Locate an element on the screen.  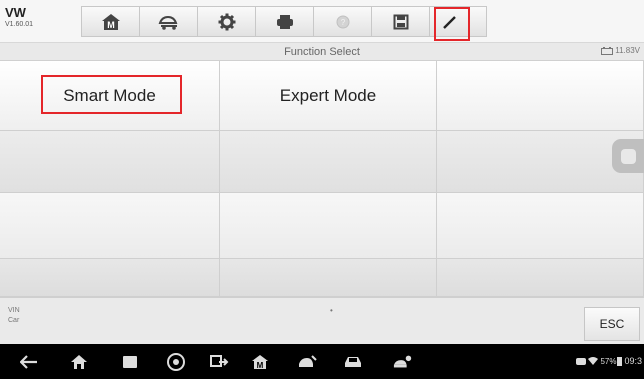
home-icon is located at coordinates (79, 362).